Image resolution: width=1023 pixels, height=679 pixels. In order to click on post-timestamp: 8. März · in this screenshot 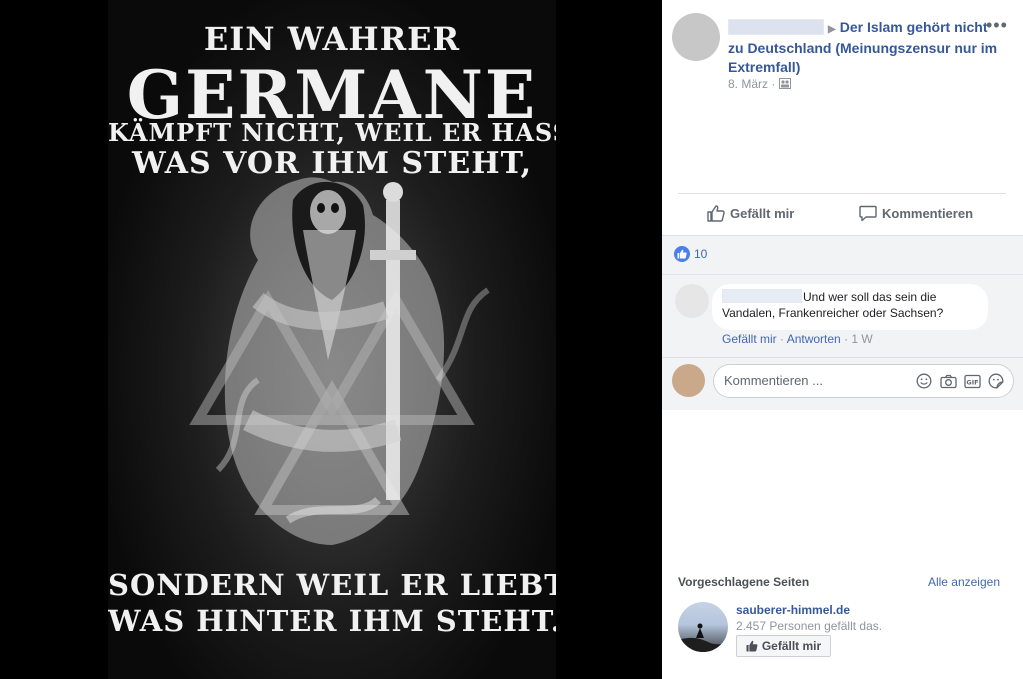, I will do `click(759, 84)`.